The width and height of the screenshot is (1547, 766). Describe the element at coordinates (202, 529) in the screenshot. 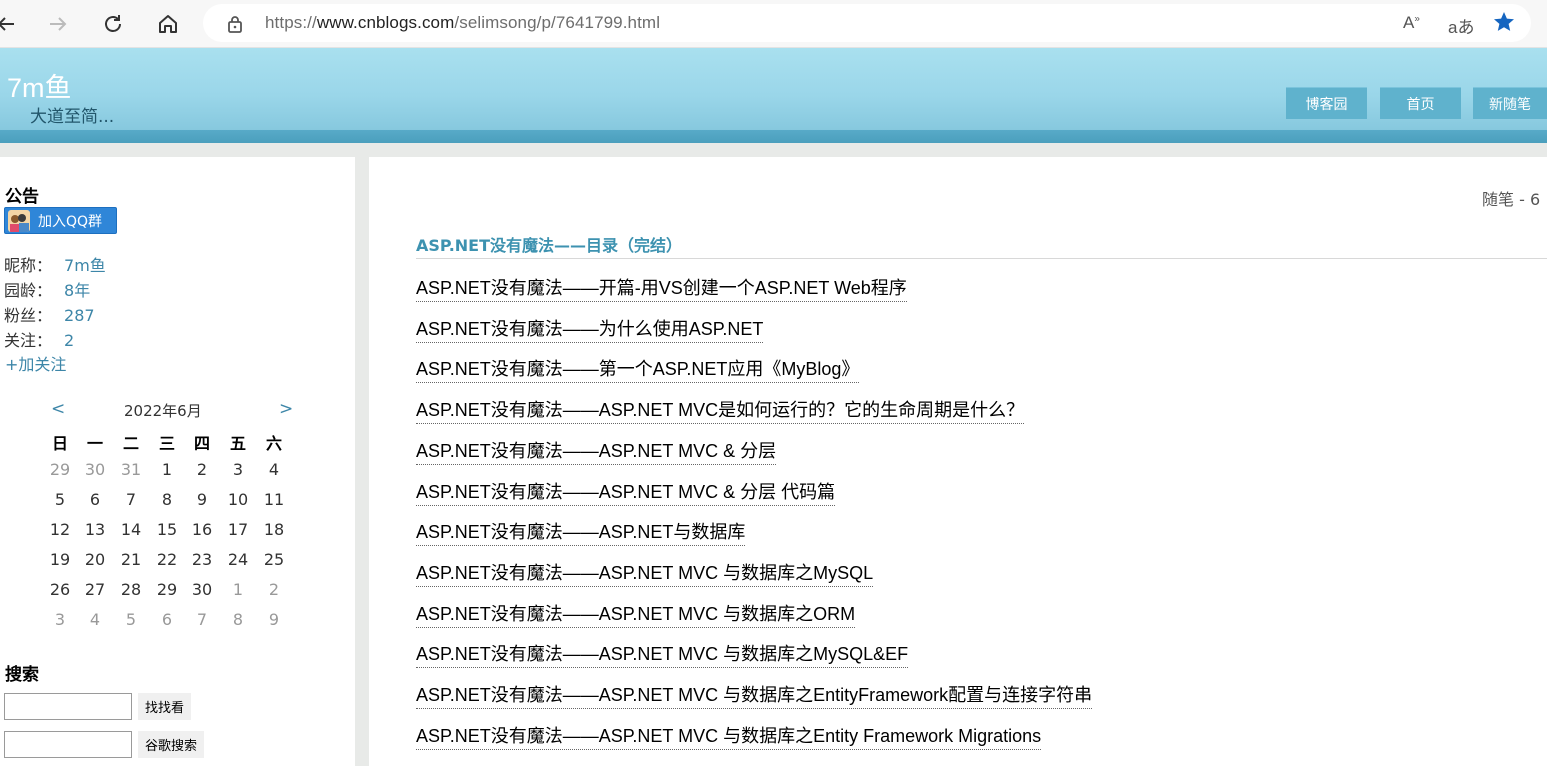

I see `calendar-day: 16` at that location.